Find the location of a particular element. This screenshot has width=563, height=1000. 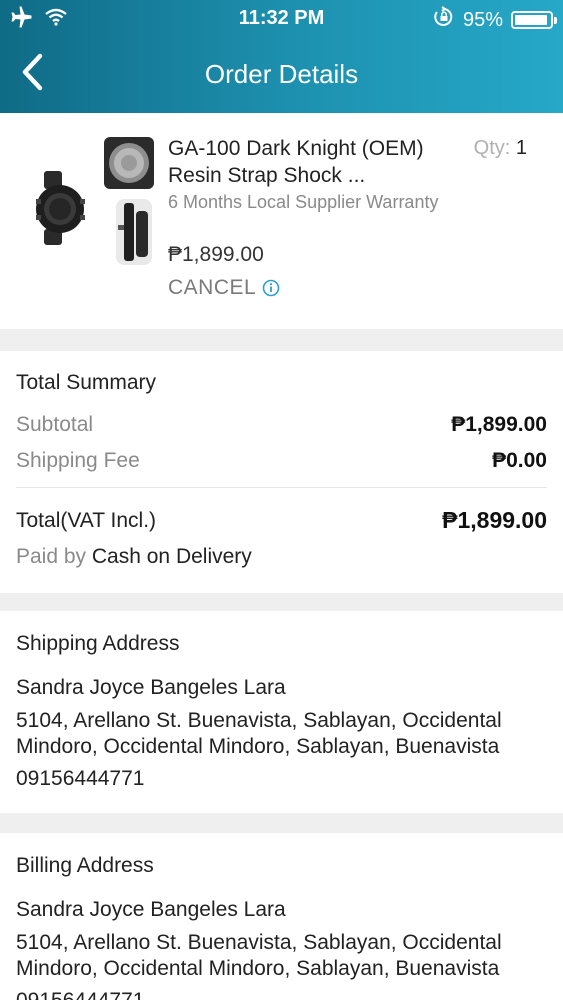

summary-title: Total Summary is located at coordinates (86, 382).